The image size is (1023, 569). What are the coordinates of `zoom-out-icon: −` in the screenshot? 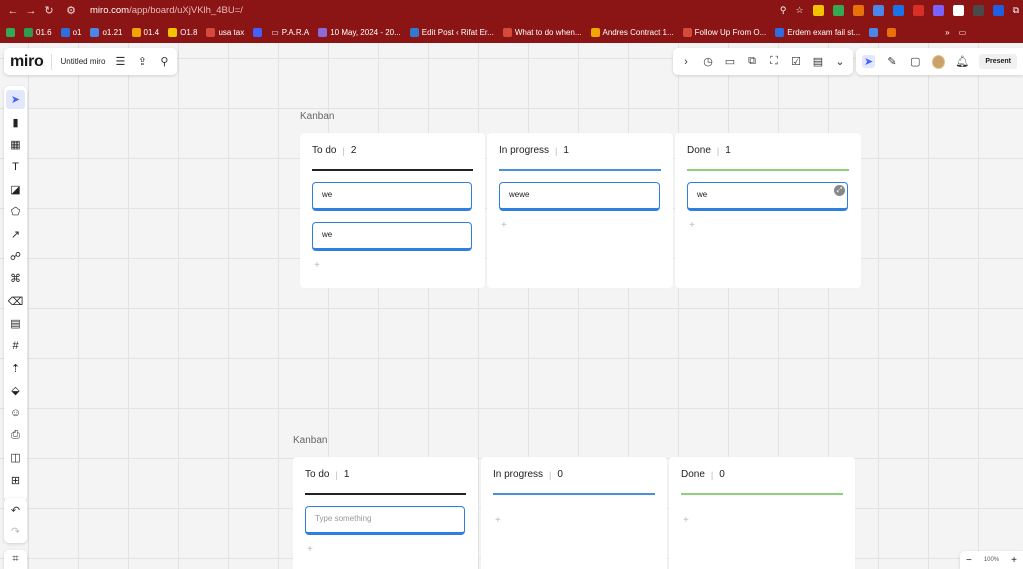 It's located at (969, 560).